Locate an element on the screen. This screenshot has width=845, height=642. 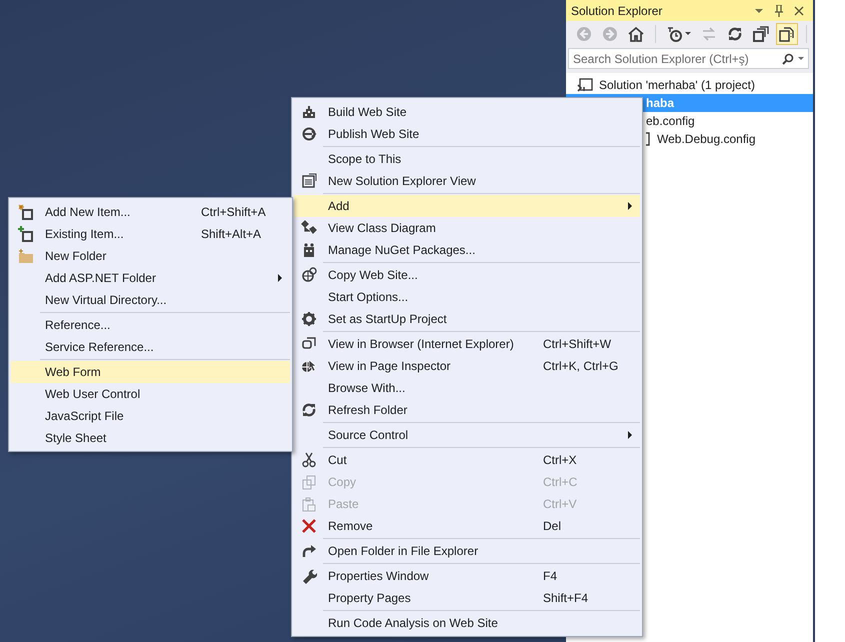
menu-item: View in Browser (Internet Explorer) Ctrl+Shift+W is located at coordinates (467, 344).